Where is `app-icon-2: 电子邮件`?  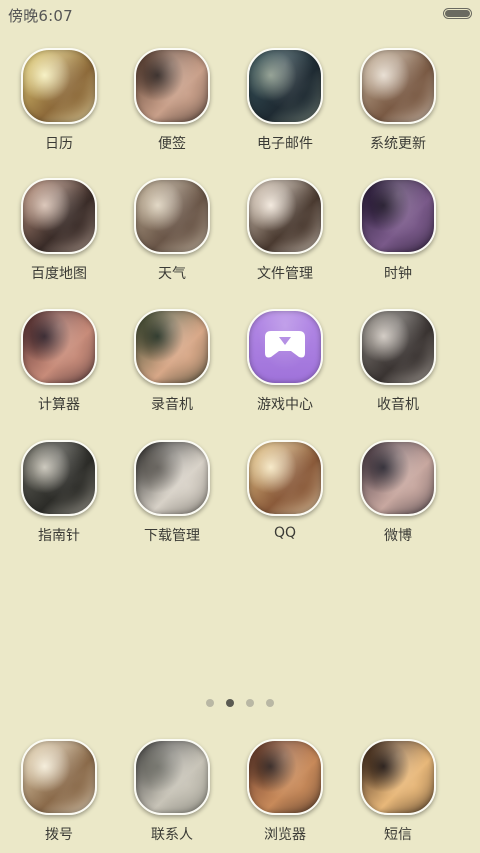
app-icon-2: 电子邮件 is located at coordinates (285, 103).